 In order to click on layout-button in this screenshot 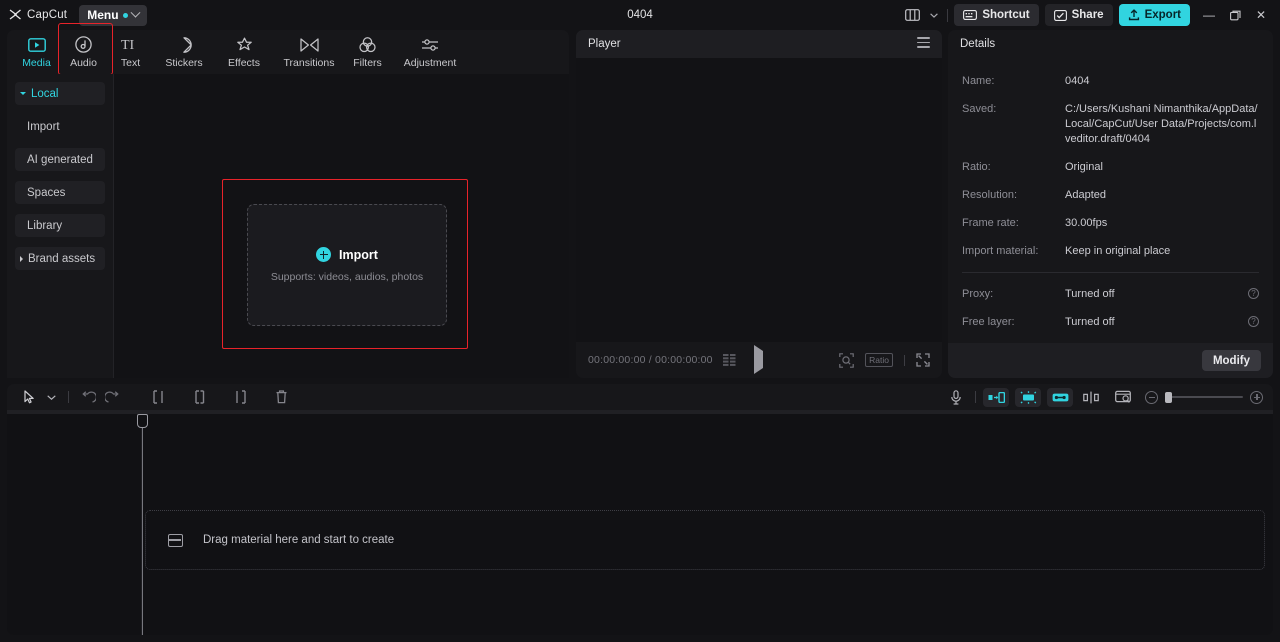, I will do `click(912, 15)`.